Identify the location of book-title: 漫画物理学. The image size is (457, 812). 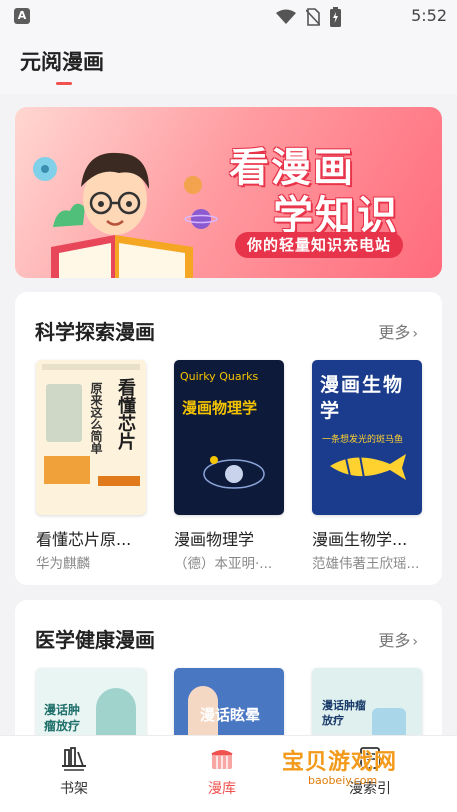
(214, 539).